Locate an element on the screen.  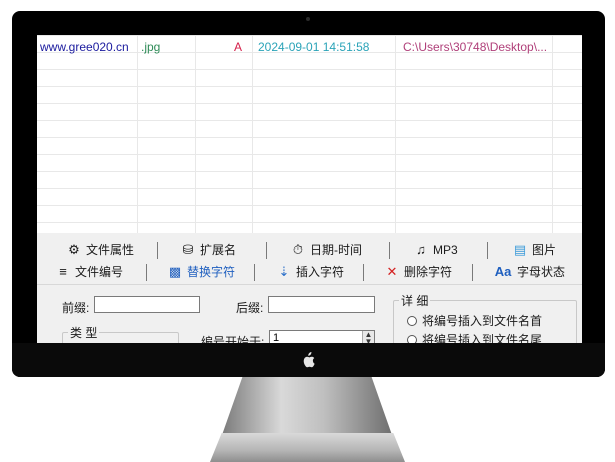
letter-case-icon: Aa is located at coordinates (503, 271).